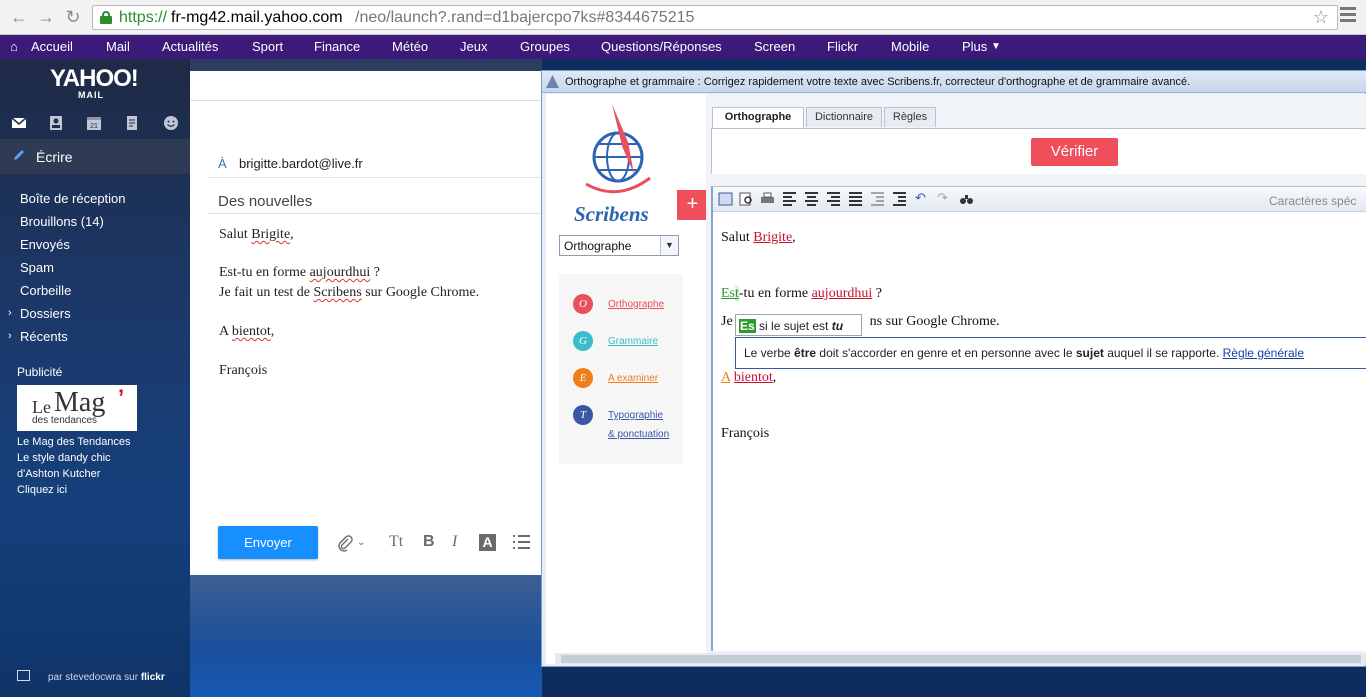 This screenshot has height=697, width=1366. Describe the element at coordinates (171, 123) in the screenshot. I see `messenger-icon` at that location.